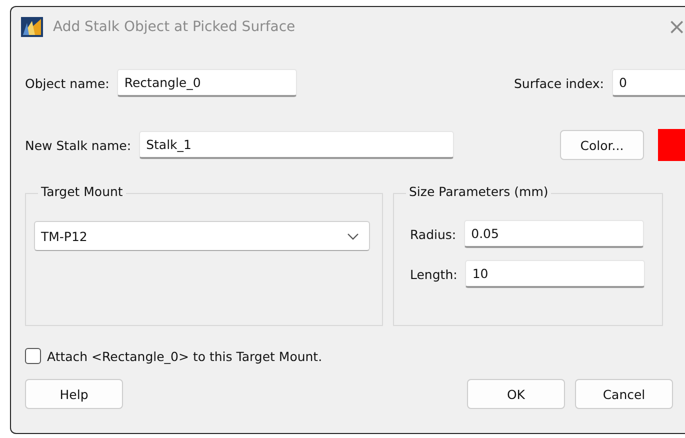  What do you see at coordinates (434, 274) in the screenshot?
I see `field-label: Length:` at bounding box center [434, 274].